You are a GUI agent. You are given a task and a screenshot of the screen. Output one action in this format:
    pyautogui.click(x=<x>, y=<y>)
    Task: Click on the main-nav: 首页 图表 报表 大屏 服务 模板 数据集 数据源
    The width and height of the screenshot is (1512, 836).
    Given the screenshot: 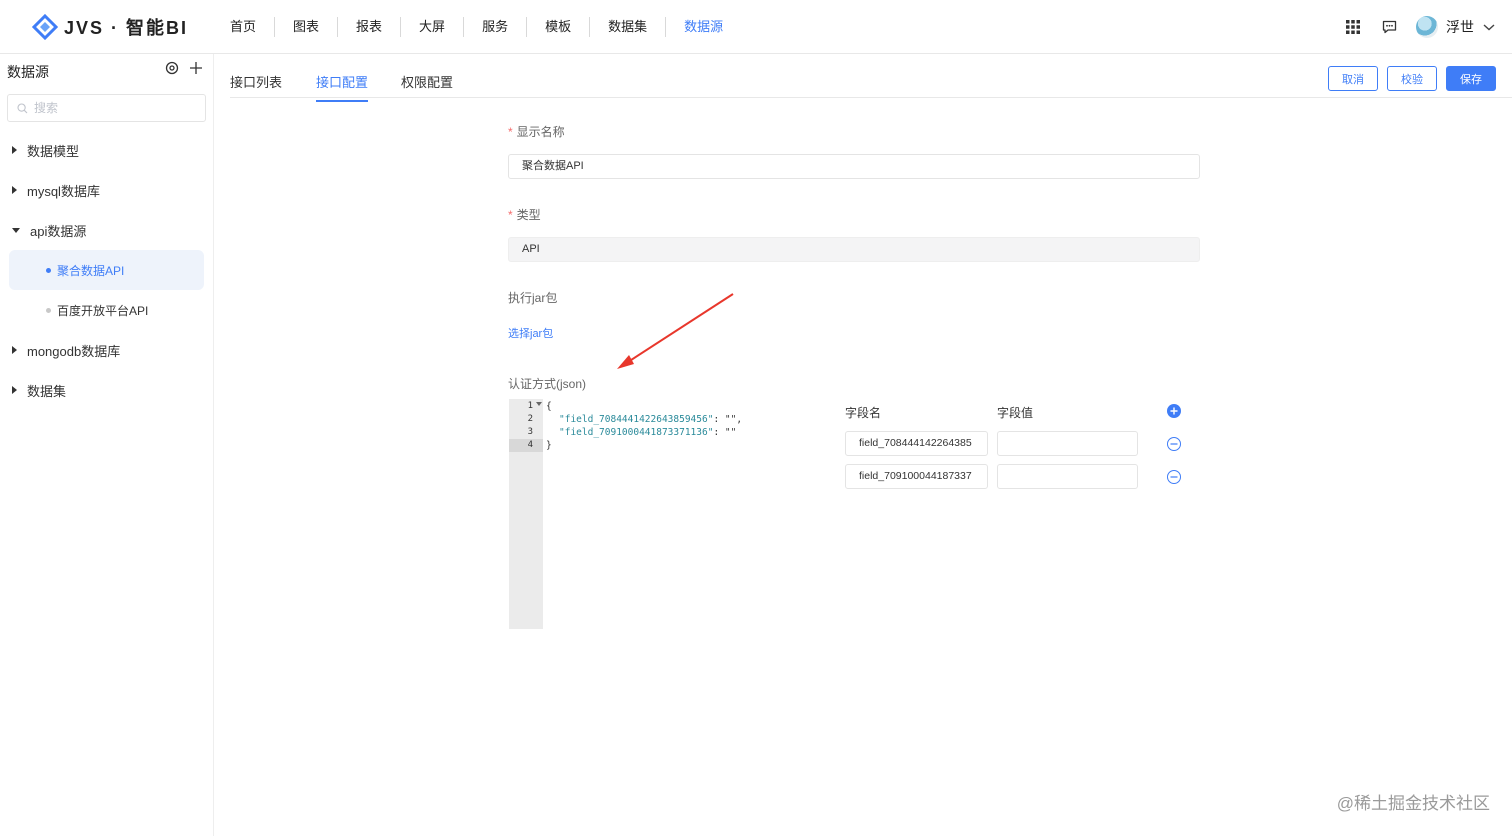 What is the action you would take?
    pyautogui.click(x=476, y=27)
    